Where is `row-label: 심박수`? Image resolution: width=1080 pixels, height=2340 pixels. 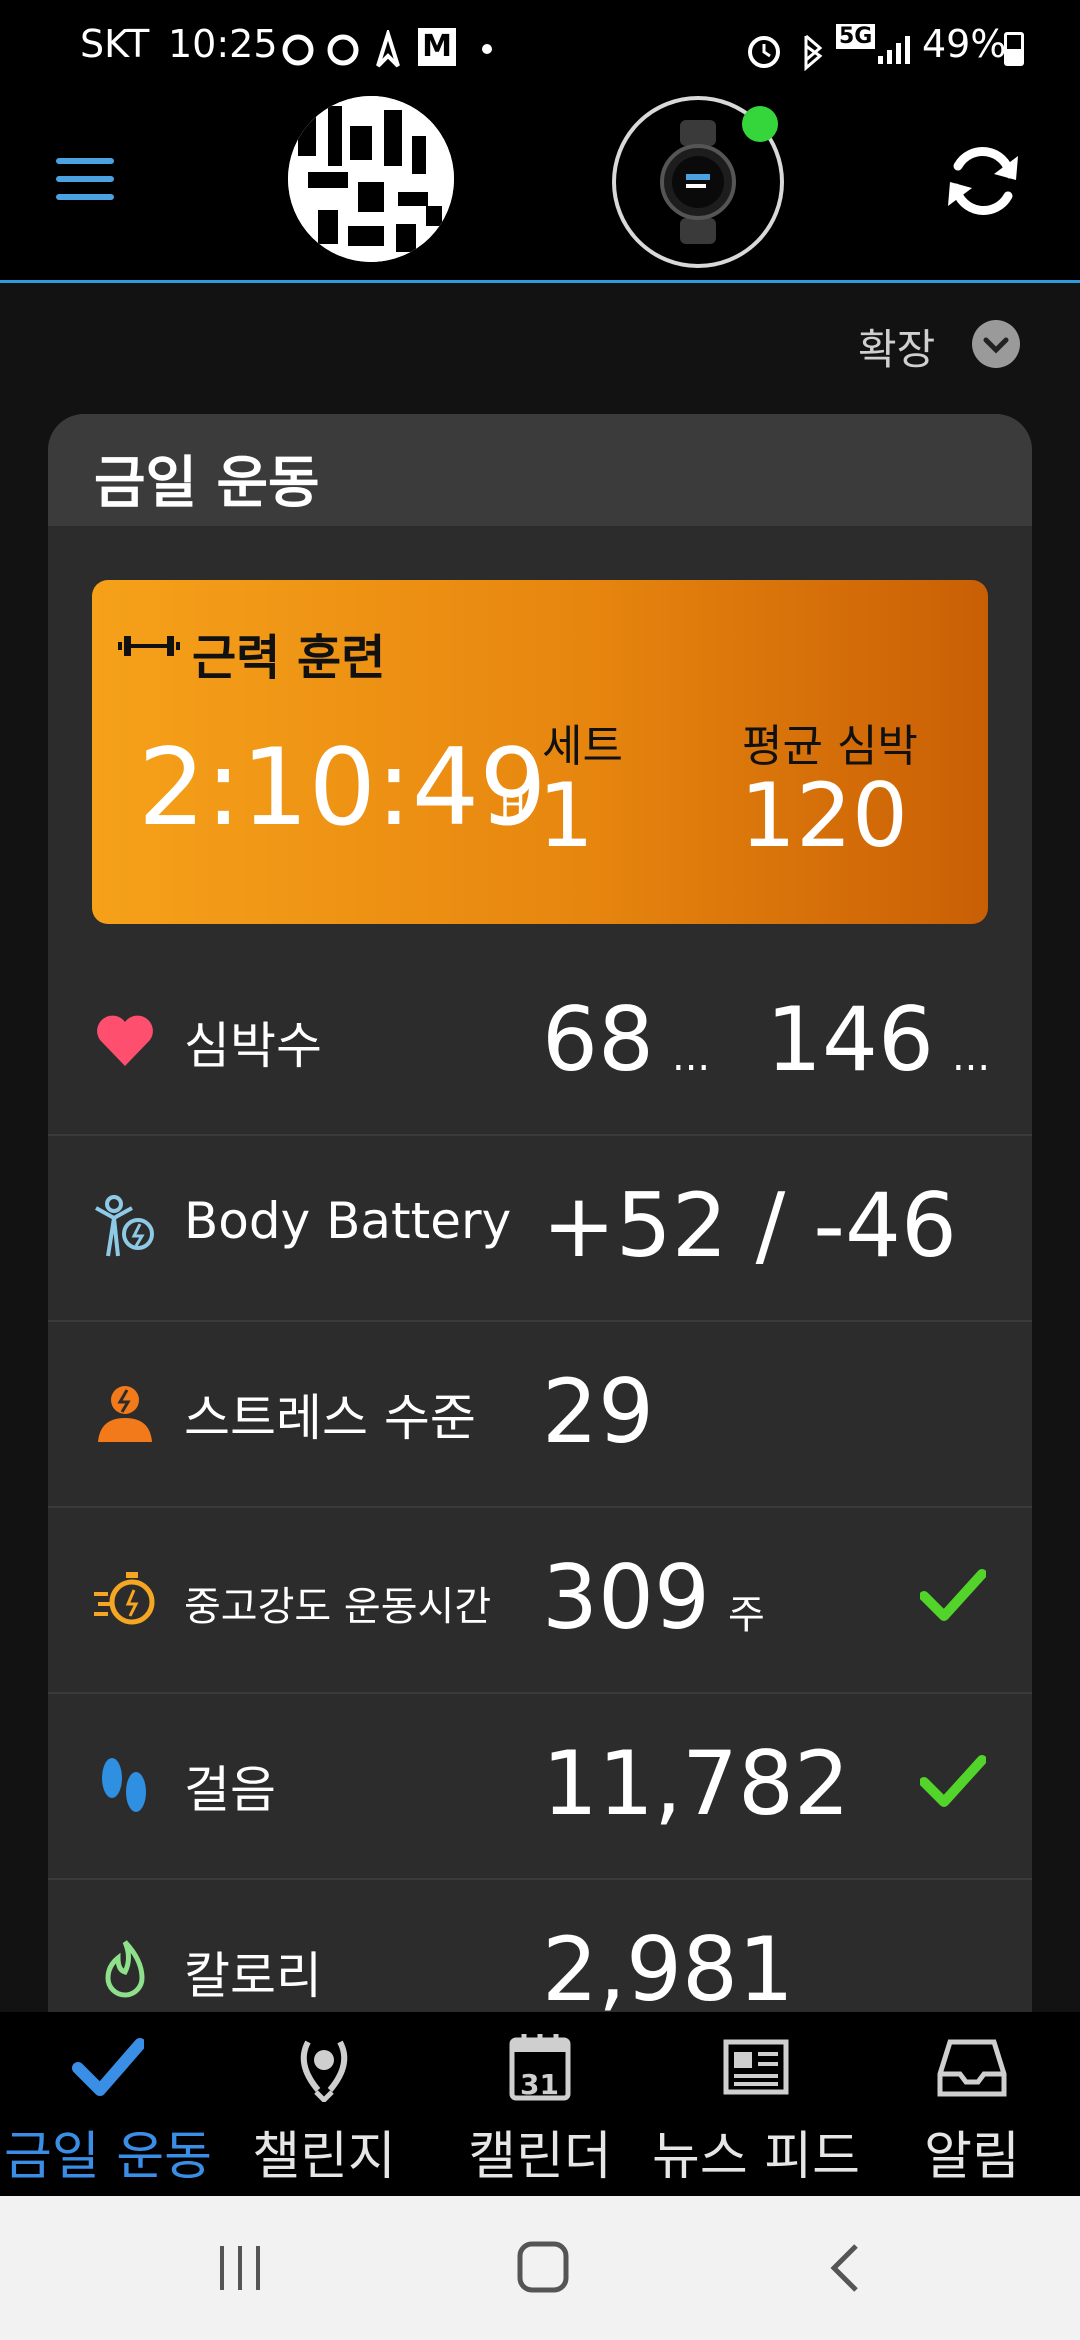
row-label: 심박수 is located at coordinates (253, 1046).